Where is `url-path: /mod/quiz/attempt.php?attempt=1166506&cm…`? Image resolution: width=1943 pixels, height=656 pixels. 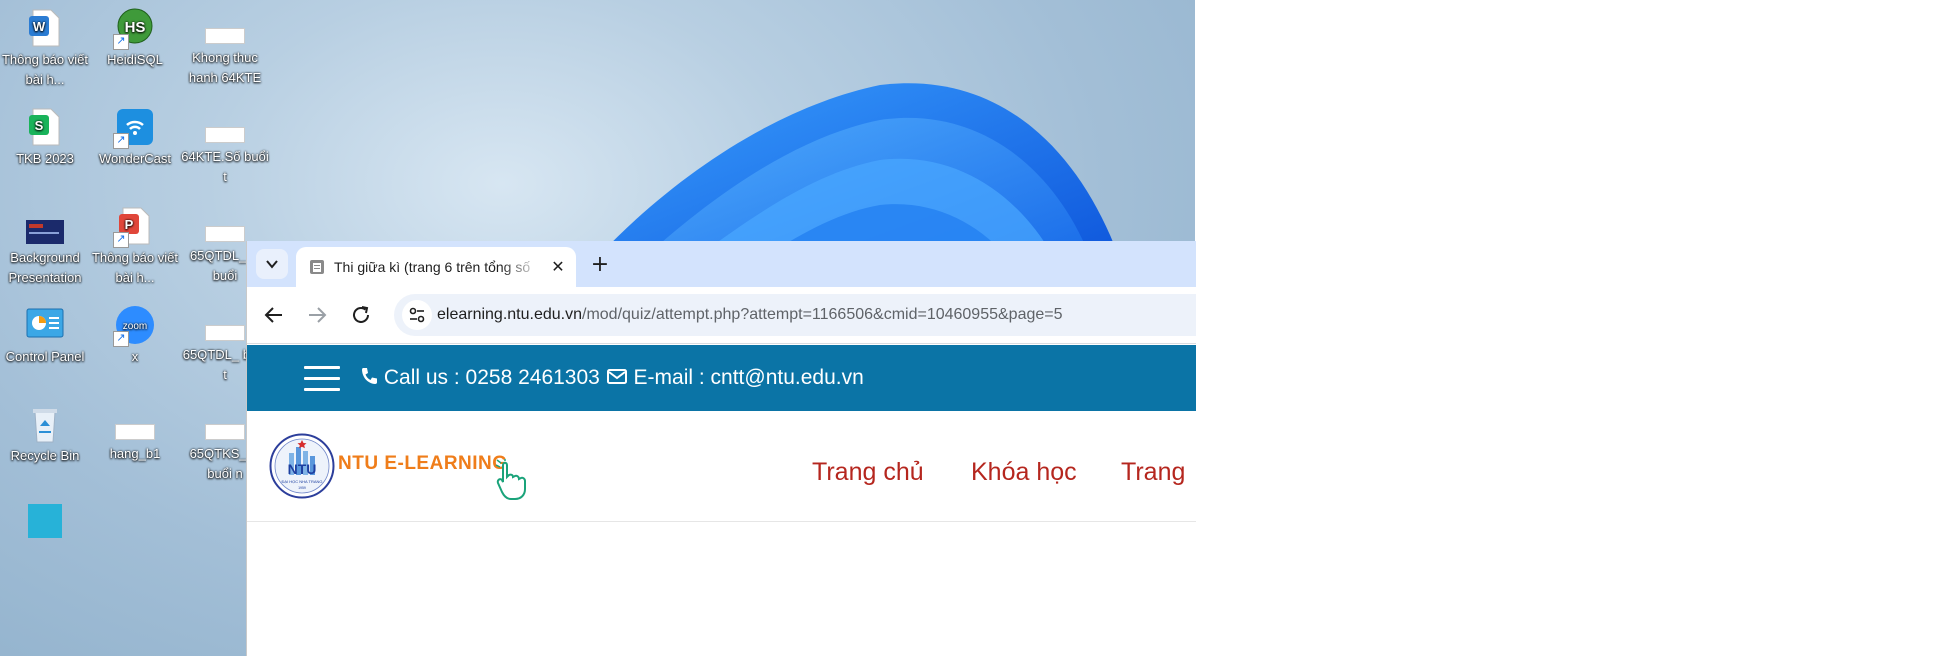
url-path: /mod/quiz/attempt.php?attempt=1166506&cm… is located at coordinates (822, 314).